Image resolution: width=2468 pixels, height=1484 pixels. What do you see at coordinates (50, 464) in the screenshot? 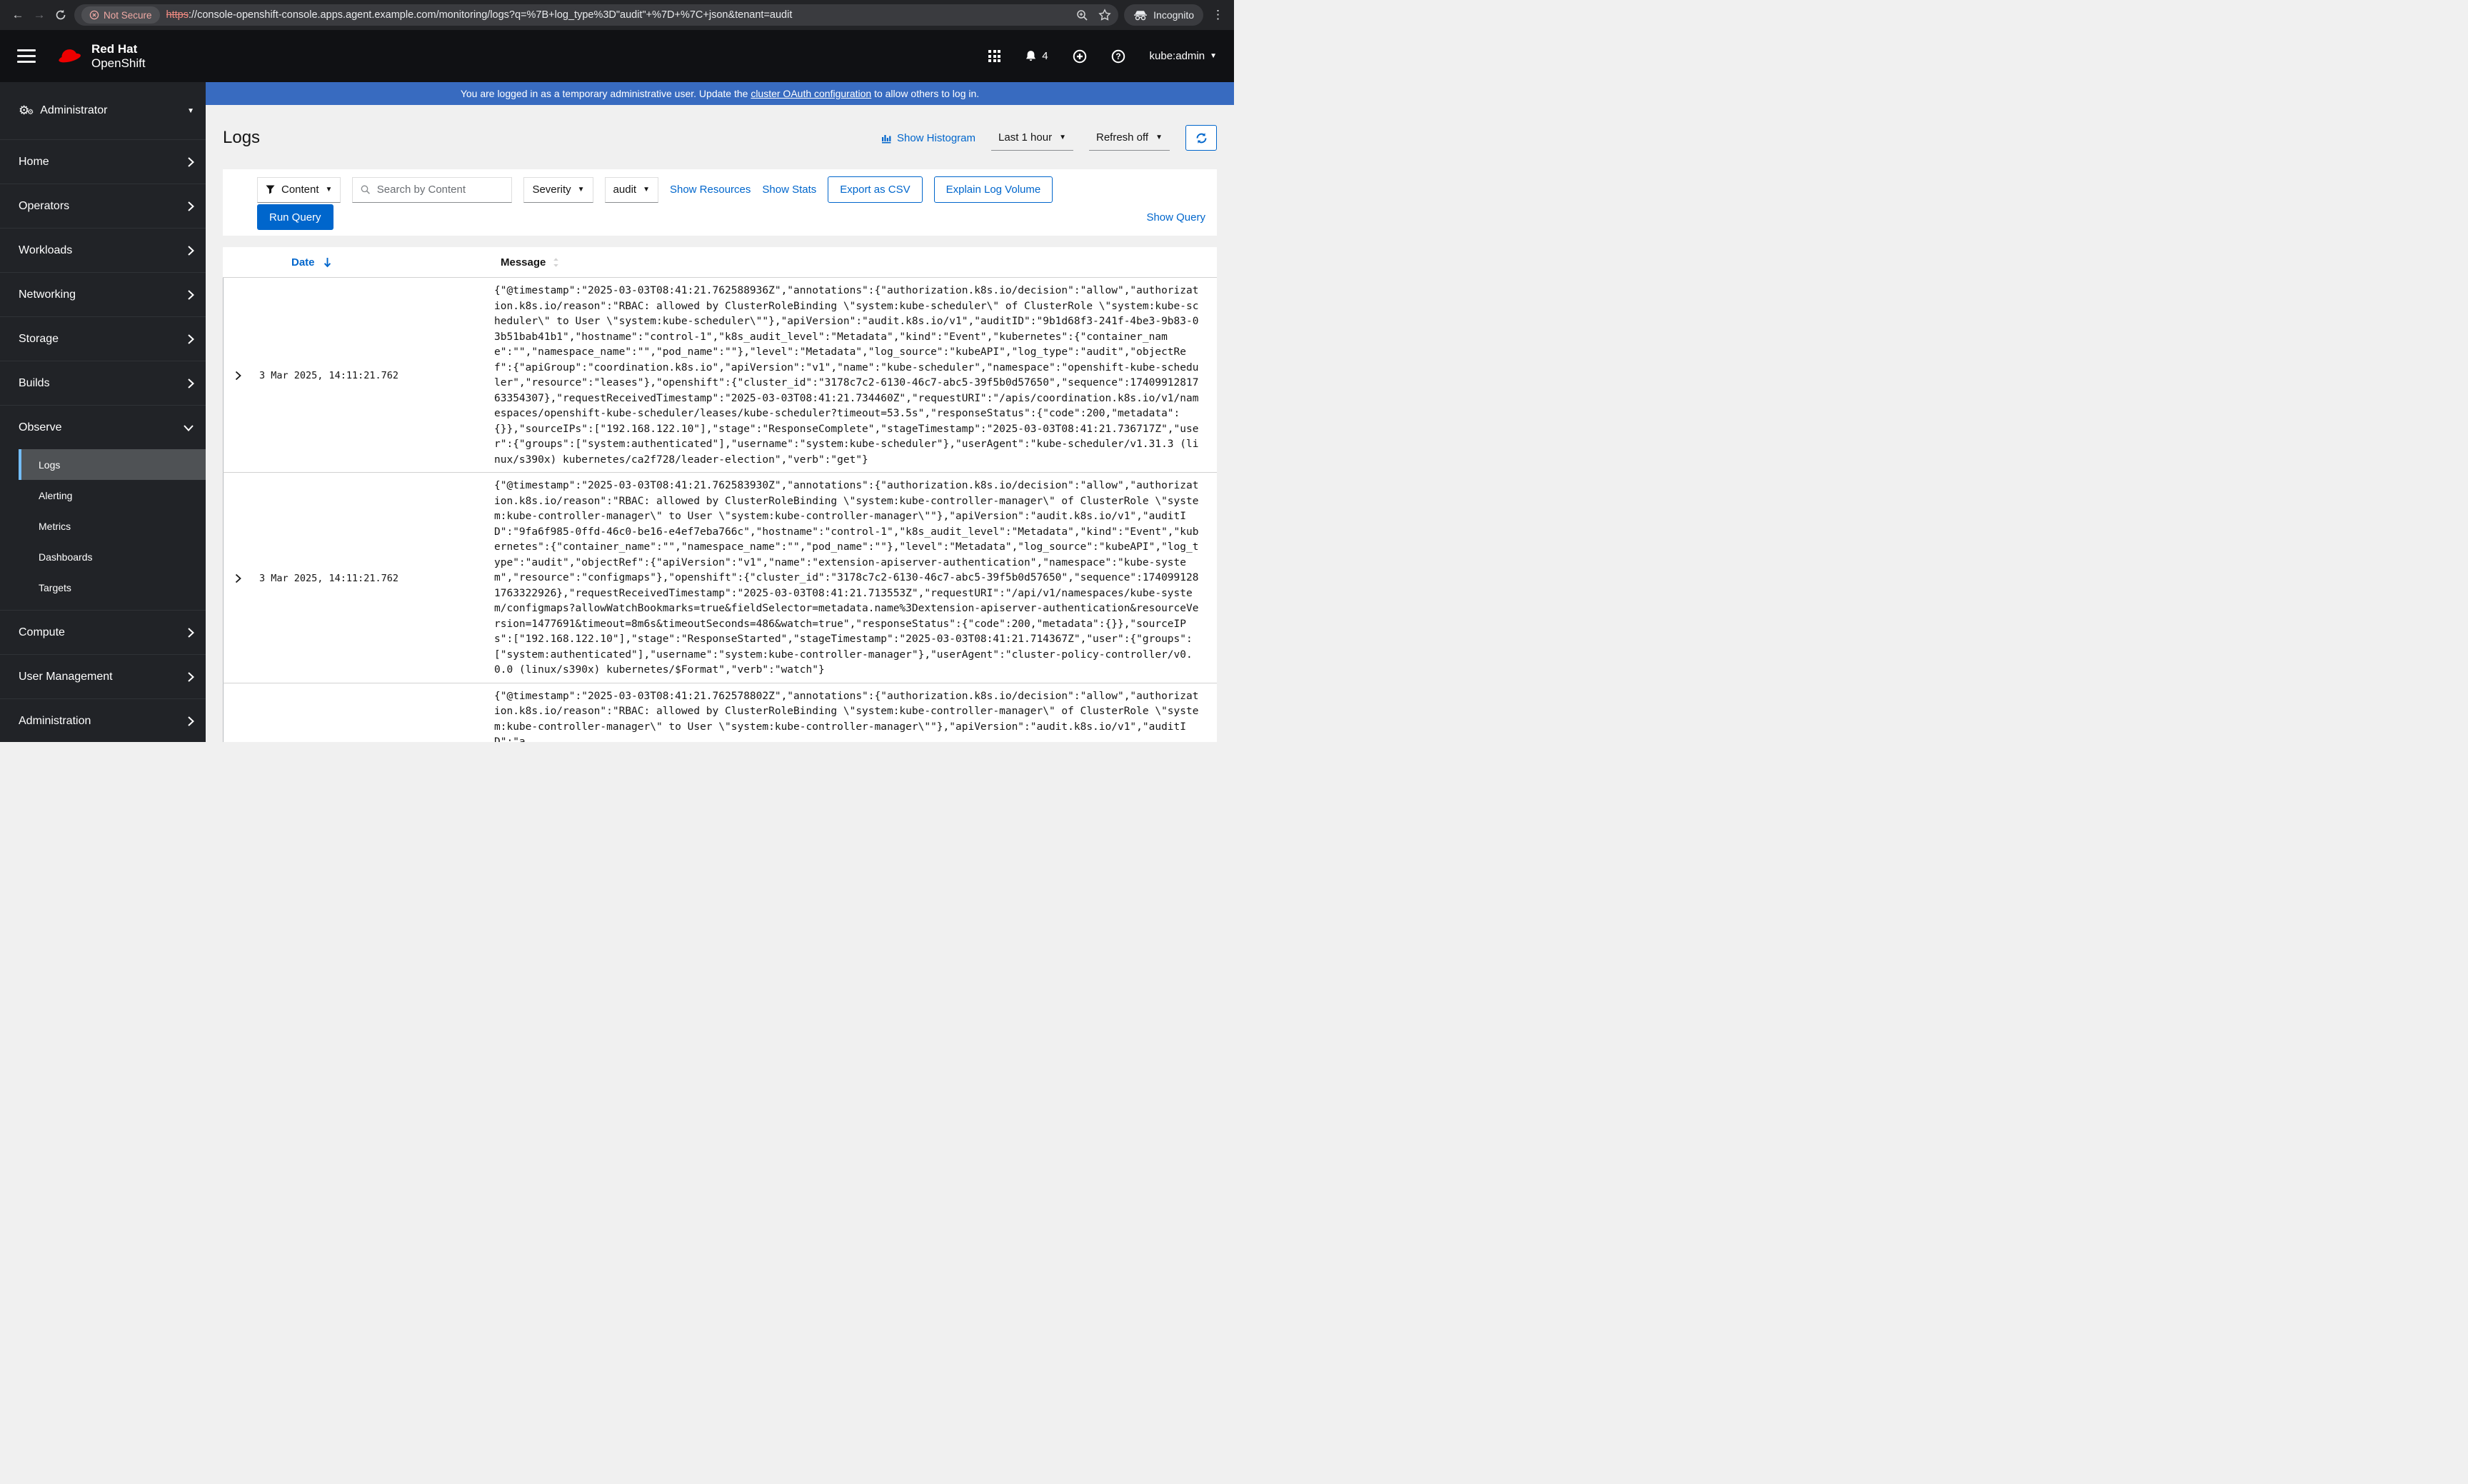
I see `sidebar-item-label: Logs` at bounding box center [50, 464].